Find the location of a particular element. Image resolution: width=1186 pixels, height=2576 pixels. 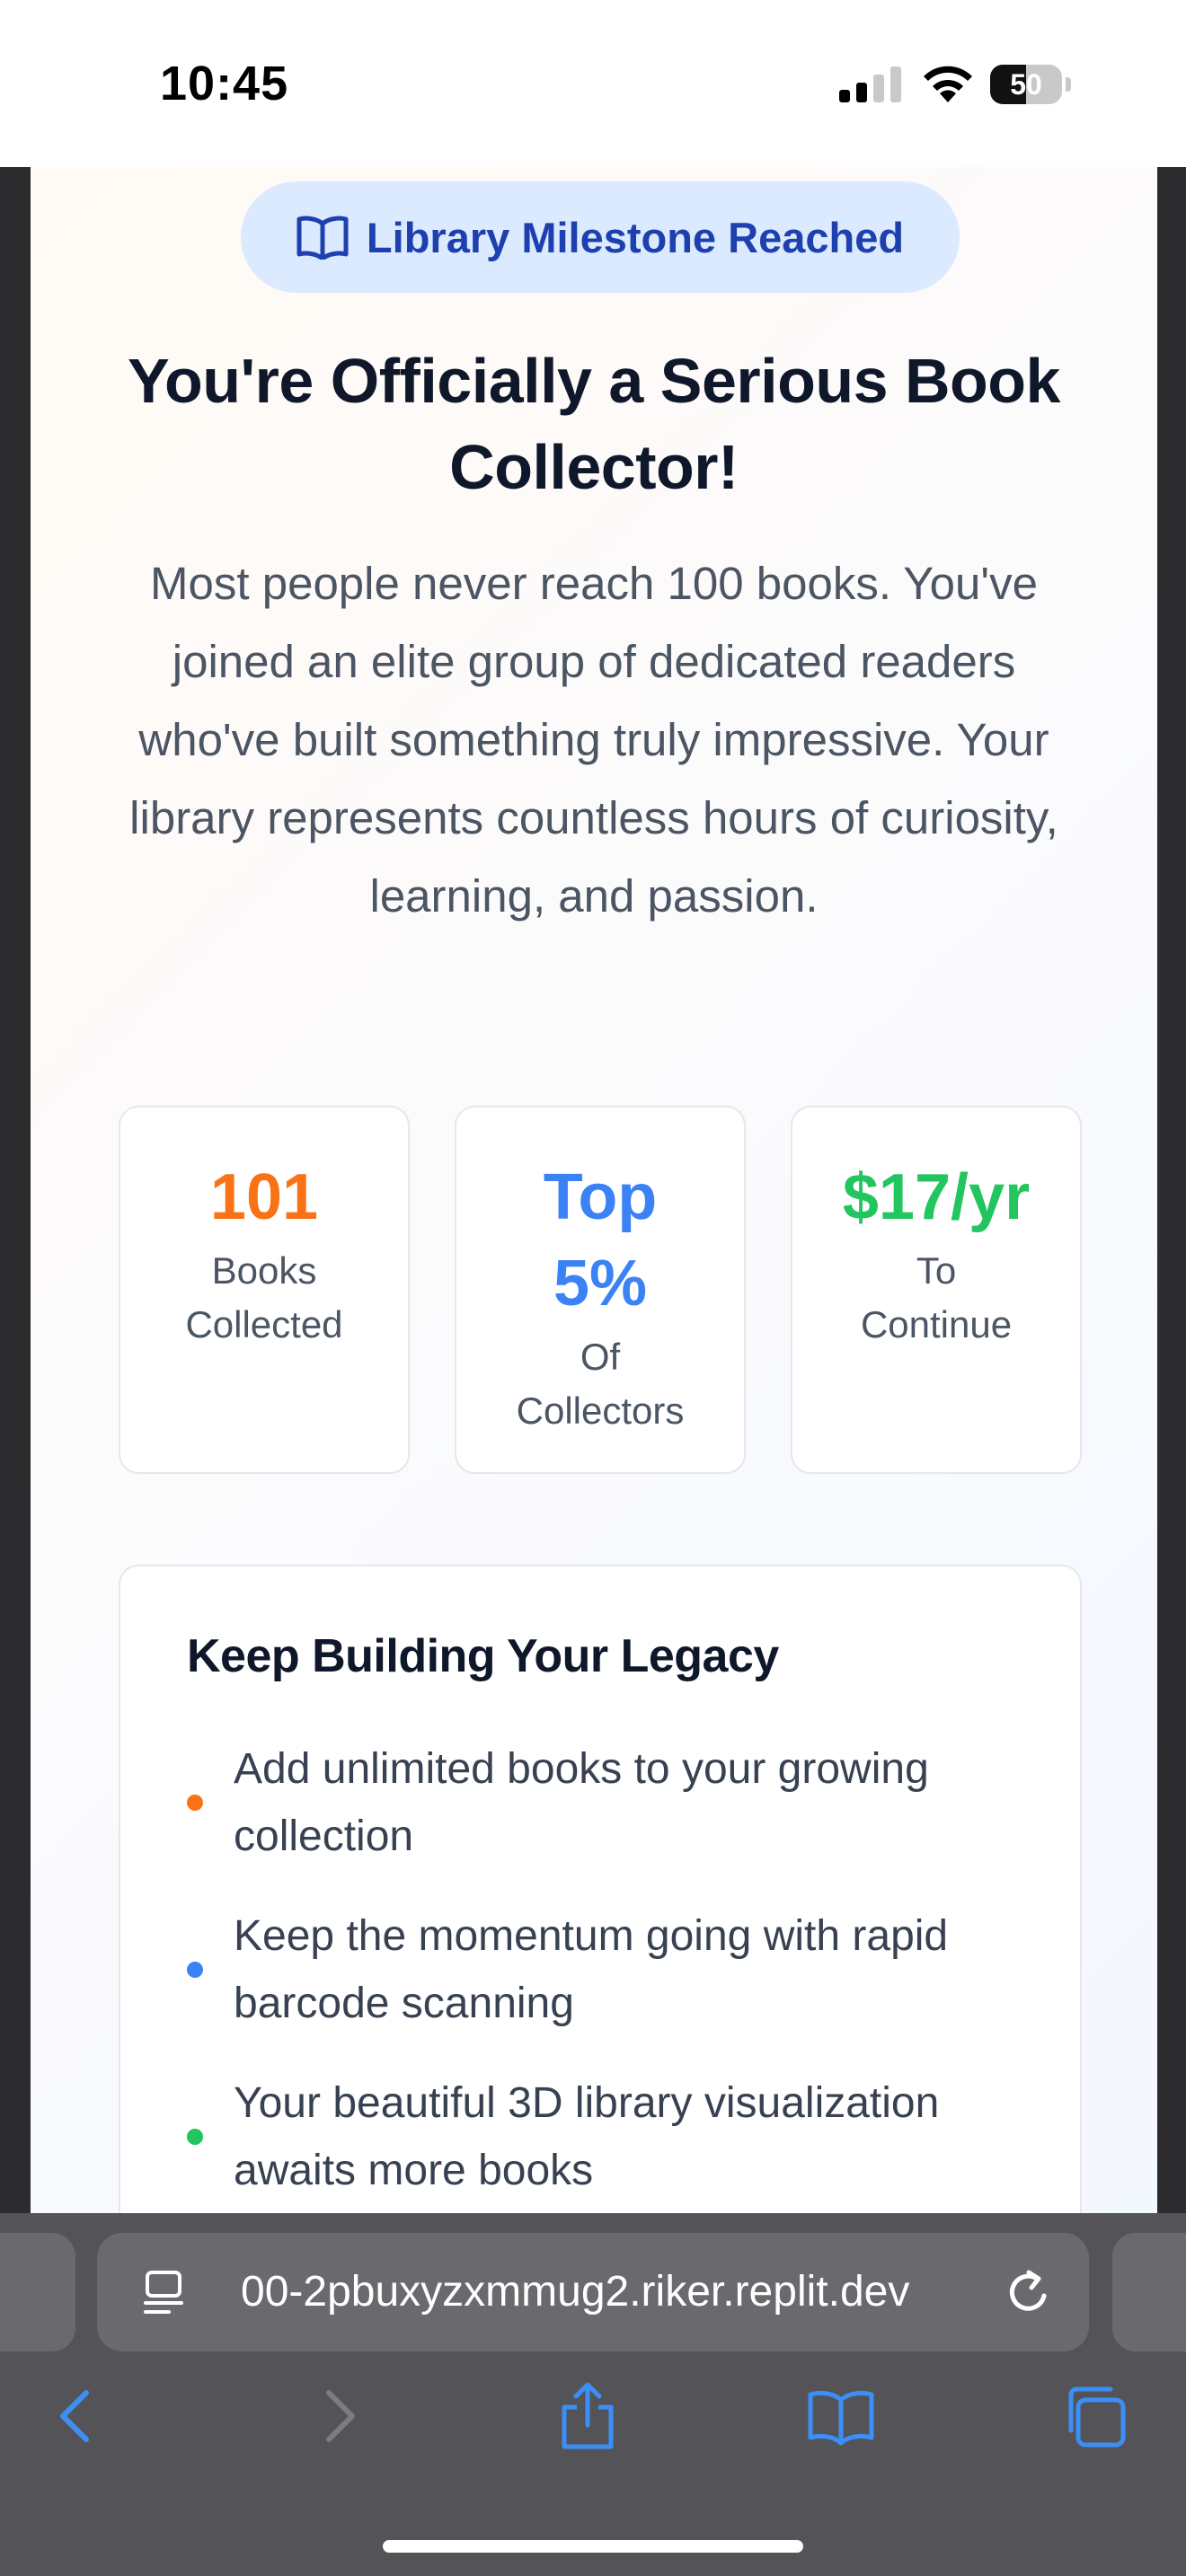

page-settings-icon is located at coordinates (163, 2293).